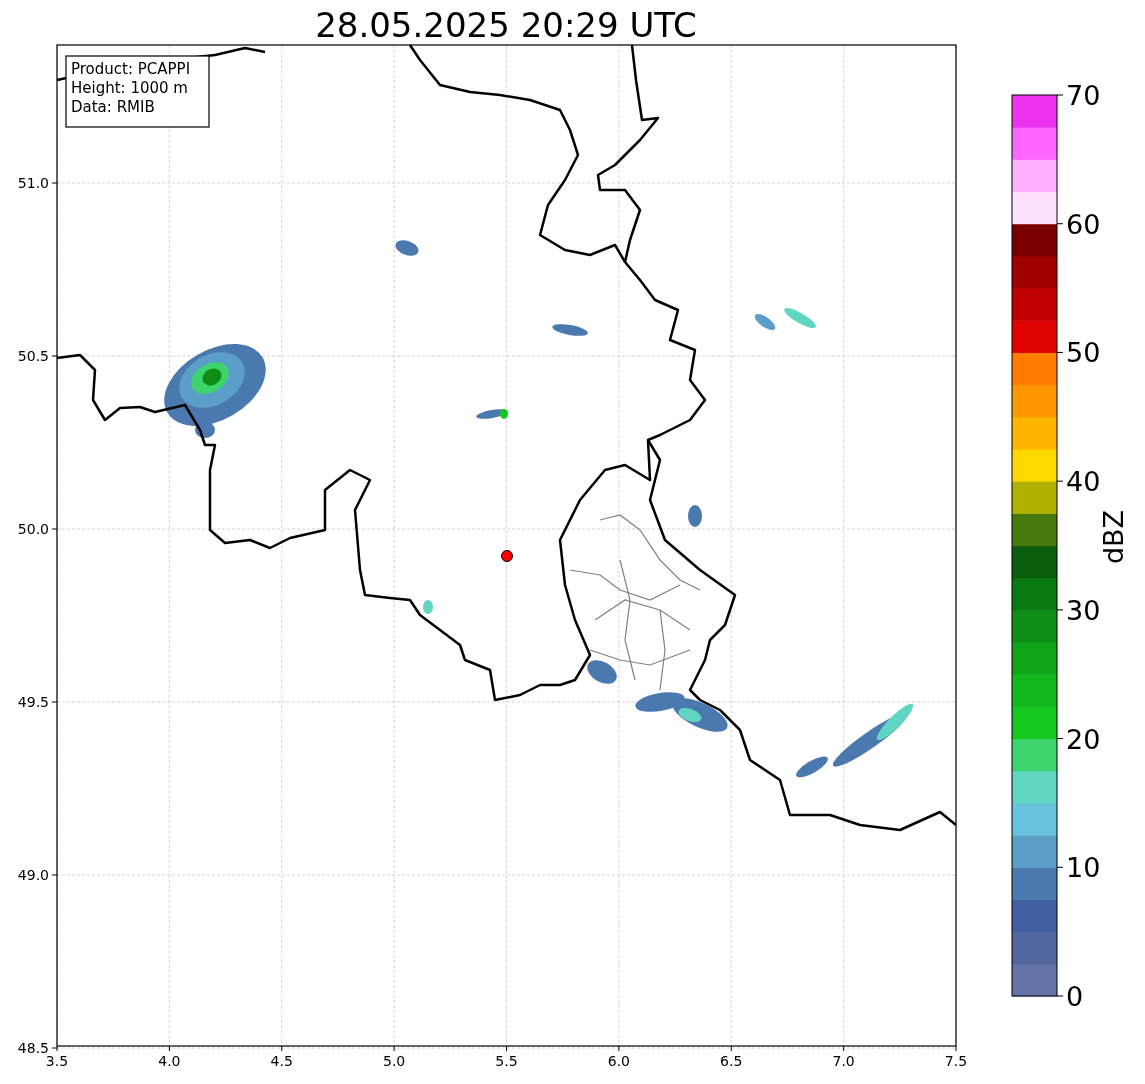 The width and height of the screenshot is (1145, 1084). Describe the element at coordinates (33, 875) in the screenshot. I see `y-tick-label: 49.0` at that location.